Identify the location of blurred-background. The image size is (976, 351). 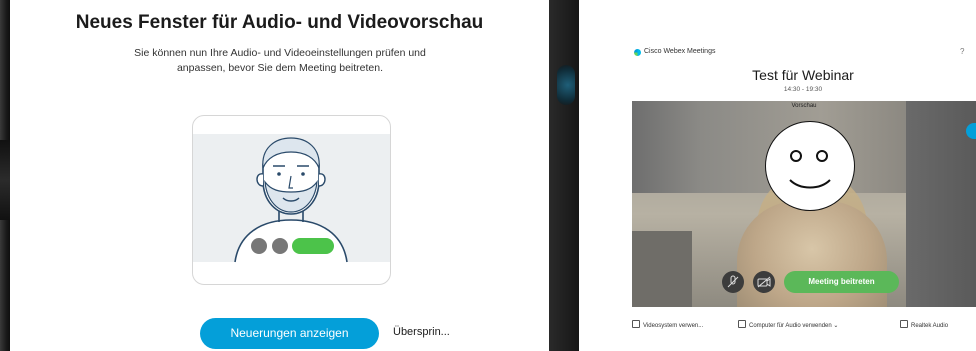
(566, 85).